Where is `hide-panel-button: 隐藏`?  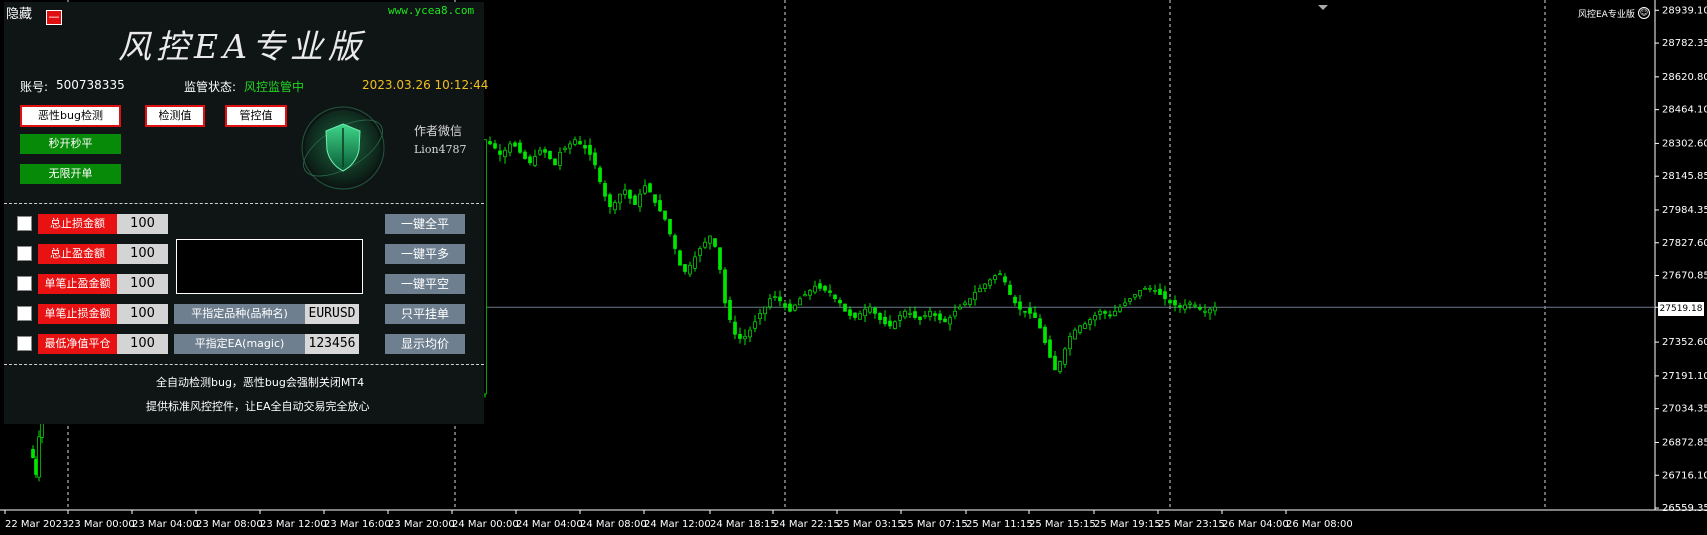
hide-panel-button: 隐藏 is located at coordinates (19, 12).